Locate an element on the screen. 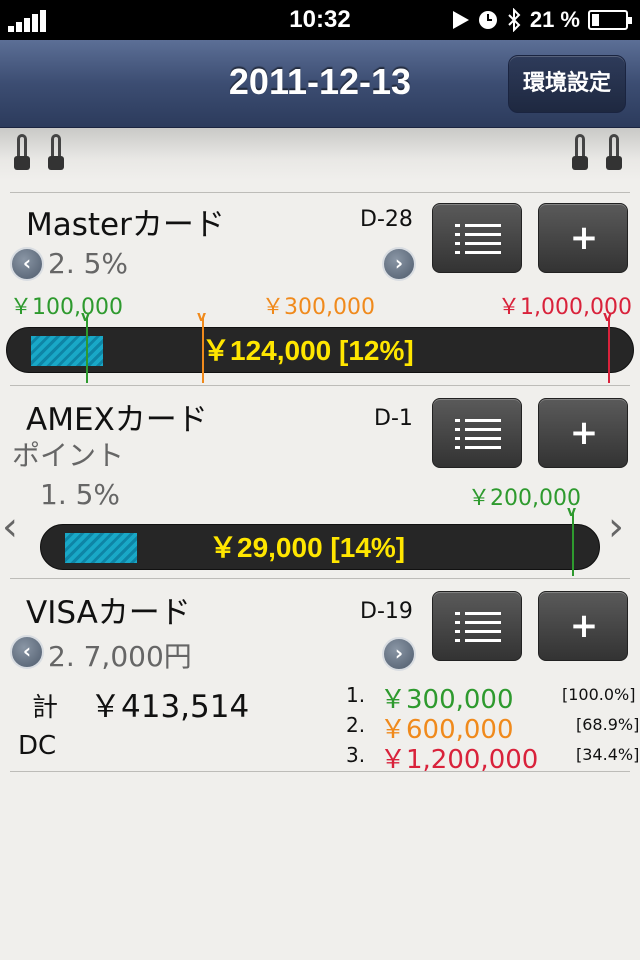 The height and width of the screenshot is (960, 640). plan-amount: ￥1,200,000 is located at coordinates (459, 760).